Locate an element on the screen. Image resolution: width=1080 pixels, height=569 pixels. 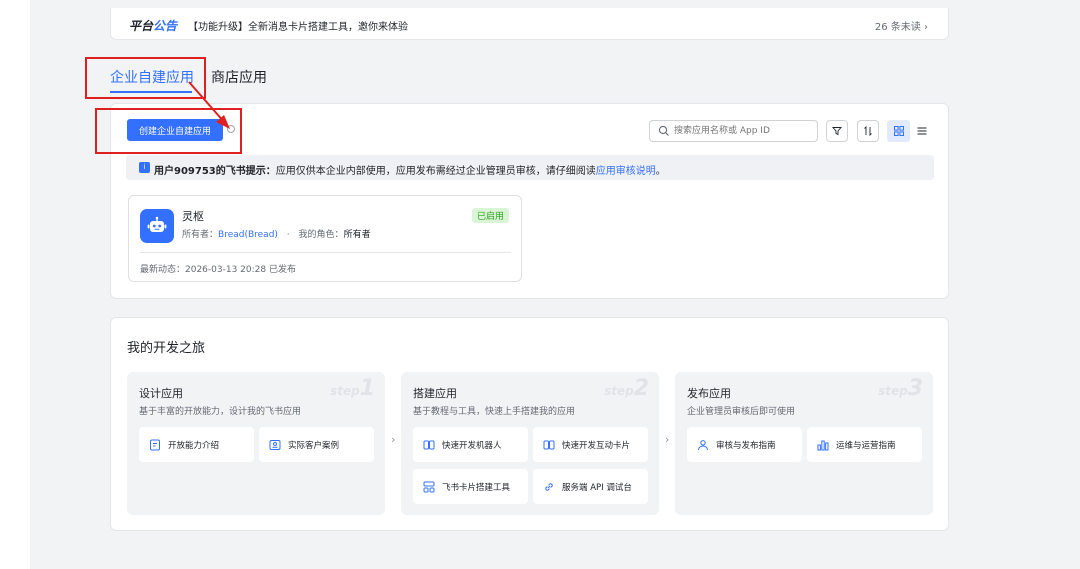
app-search-box is located at coordinates (733, 131).